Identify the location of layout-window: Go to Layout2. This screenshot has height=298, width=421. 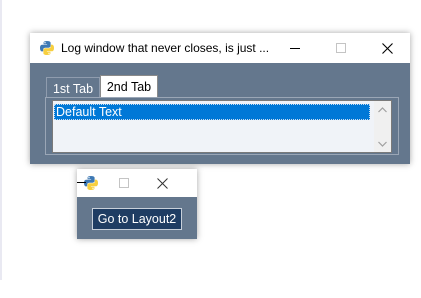
(137, 204).